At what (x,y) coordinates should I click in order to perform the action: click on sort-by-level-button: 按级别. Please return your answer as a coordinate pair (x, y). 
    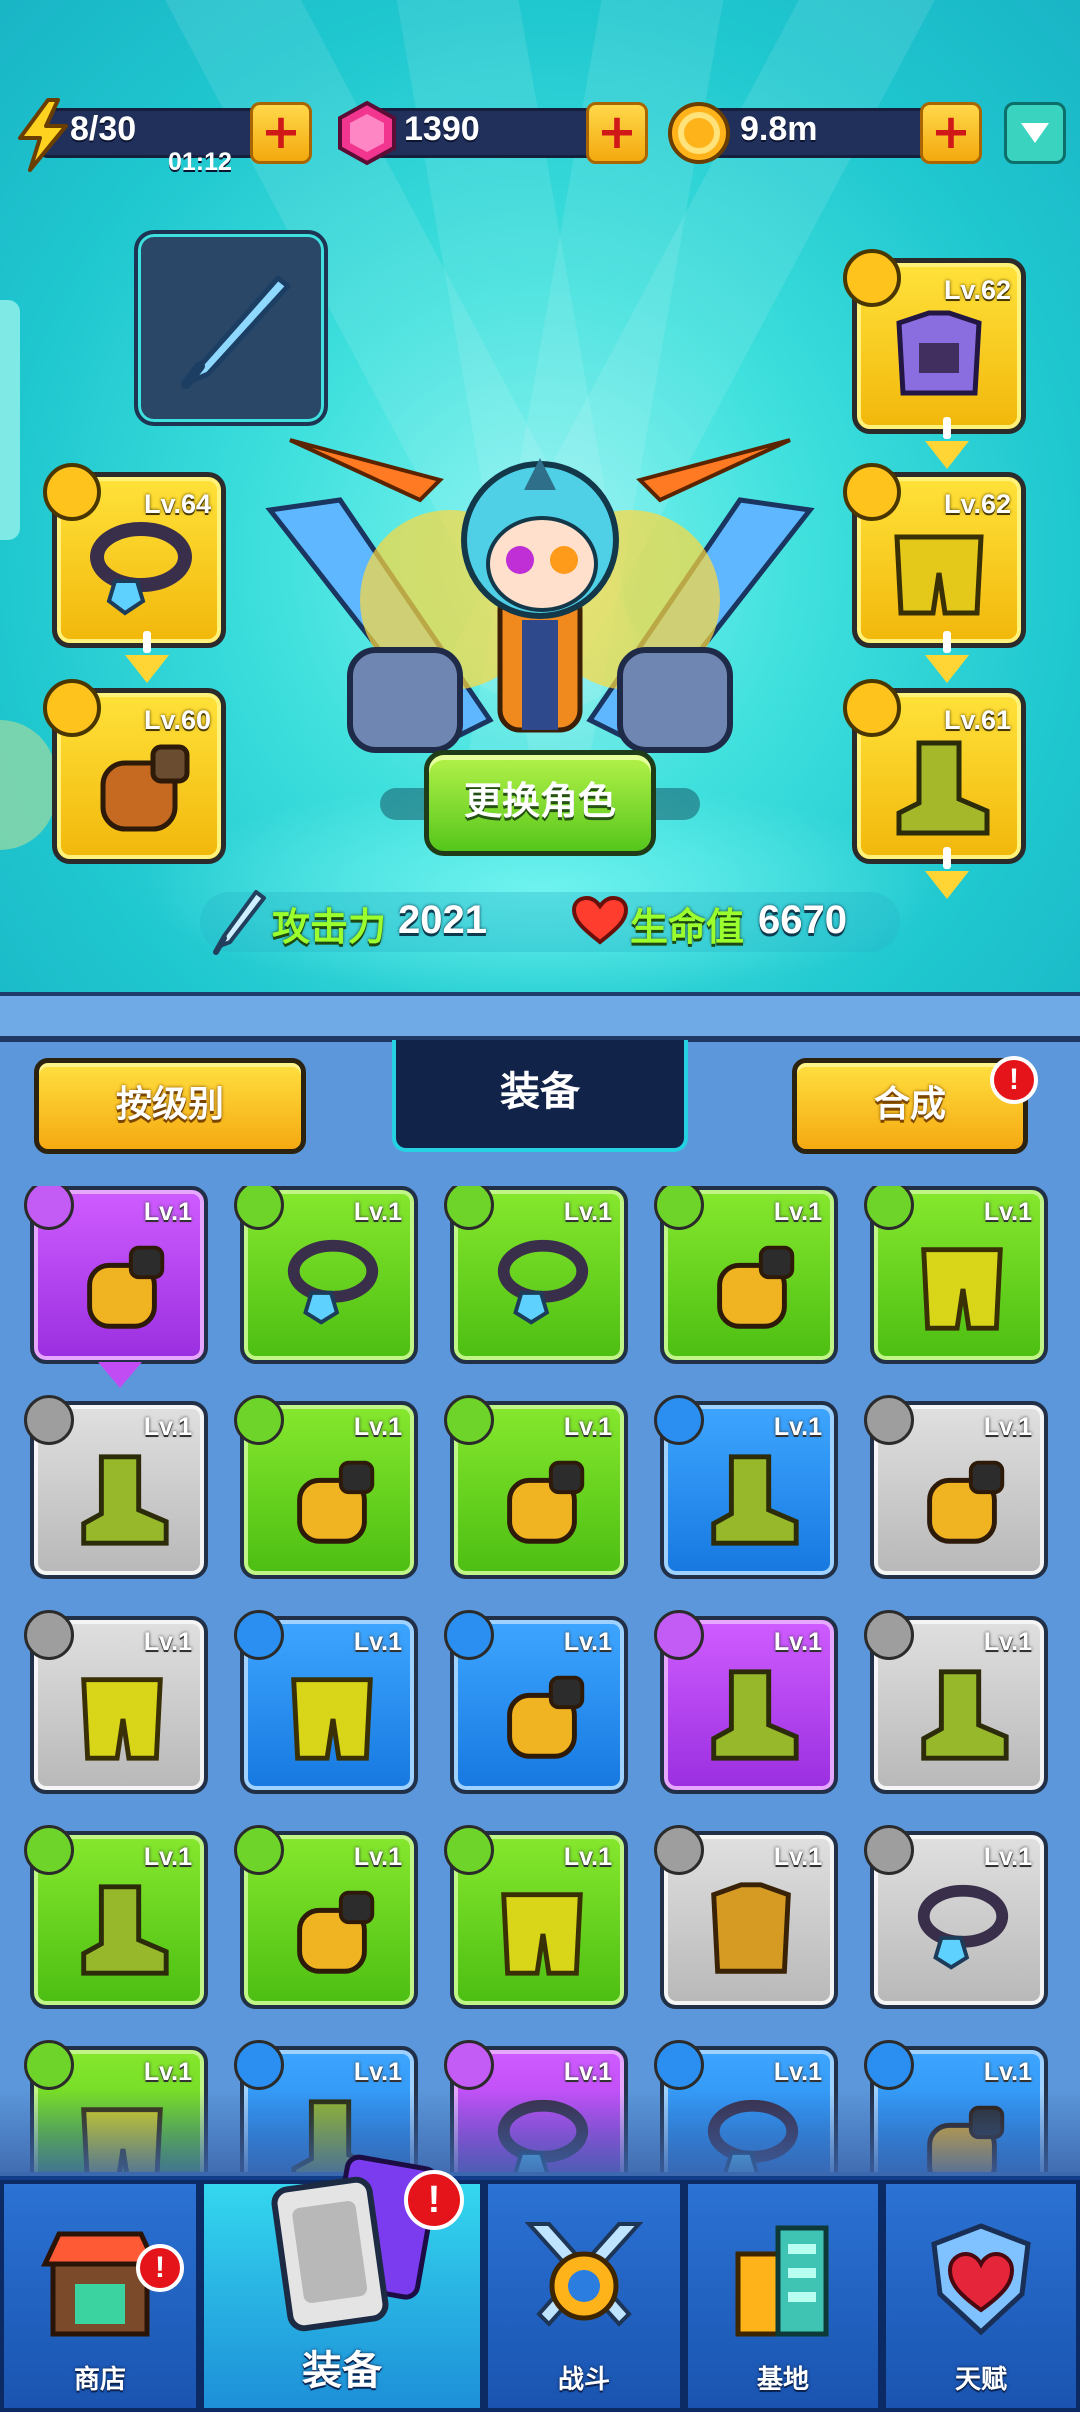
    Looking at the image, I should click on (170, 1106).